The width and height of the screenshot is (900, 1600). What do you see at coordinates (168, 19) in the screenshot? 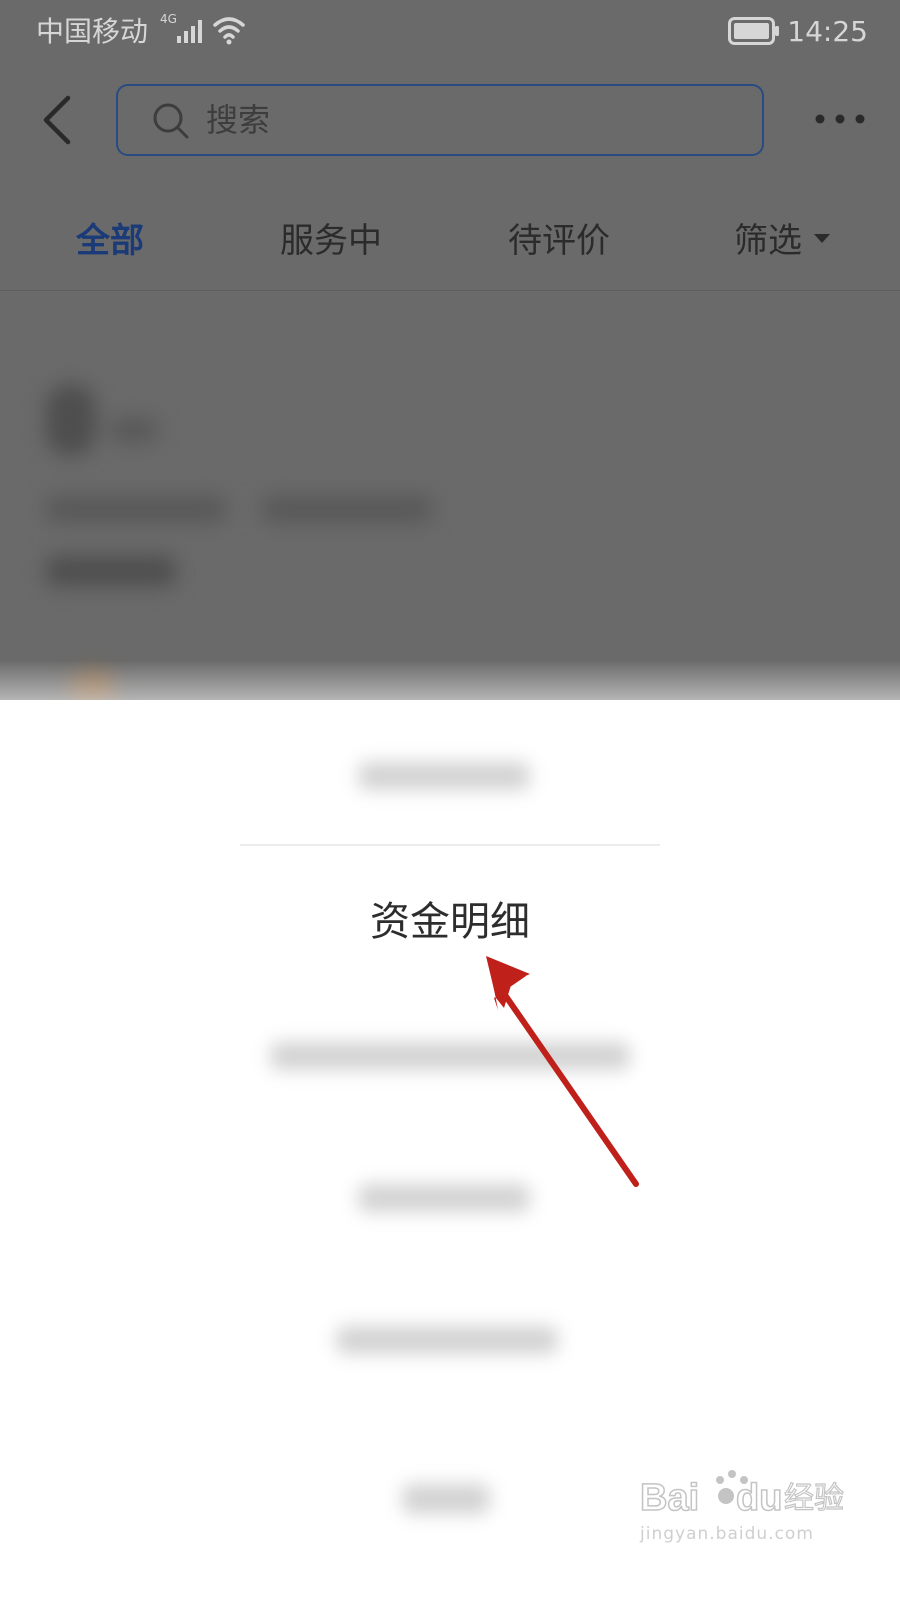
I see `network-type: 4G` at bounding box center [168, 19].